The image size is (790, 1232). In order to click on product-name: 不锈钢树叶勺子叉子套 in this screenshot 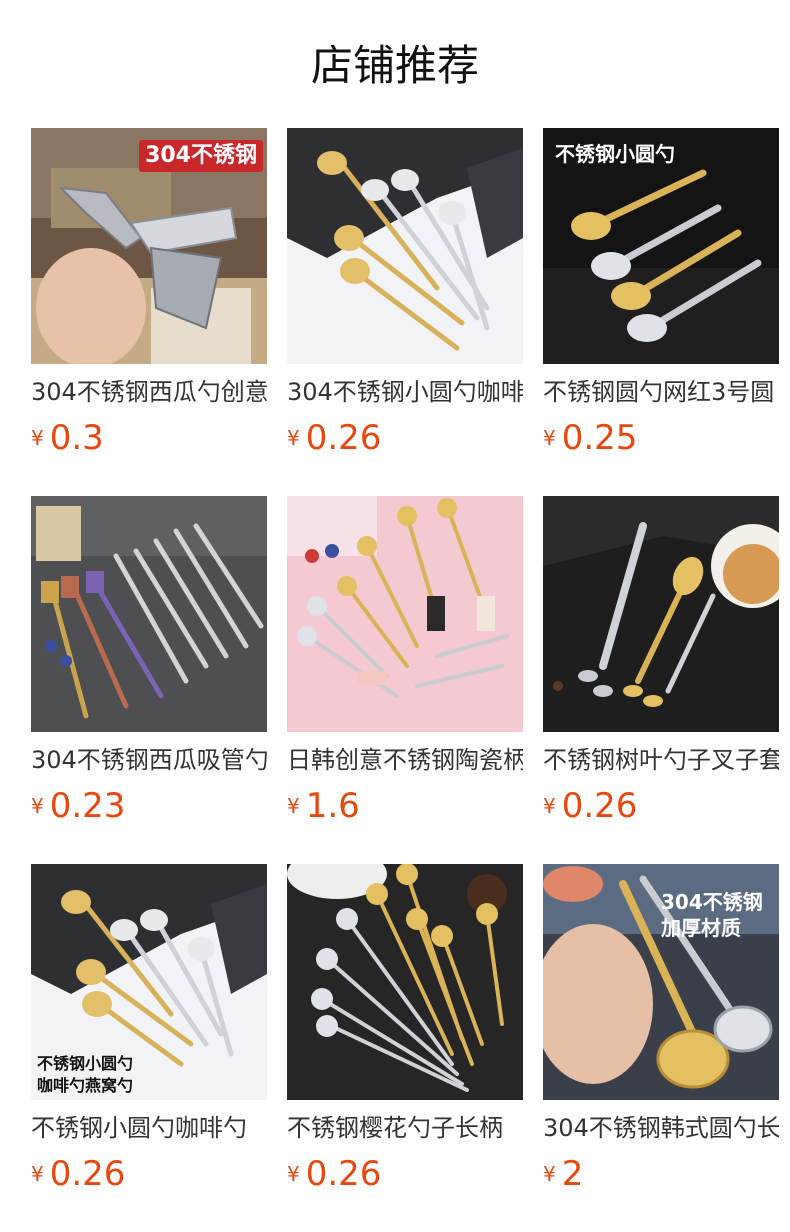, I will do `click(661, 760)`.